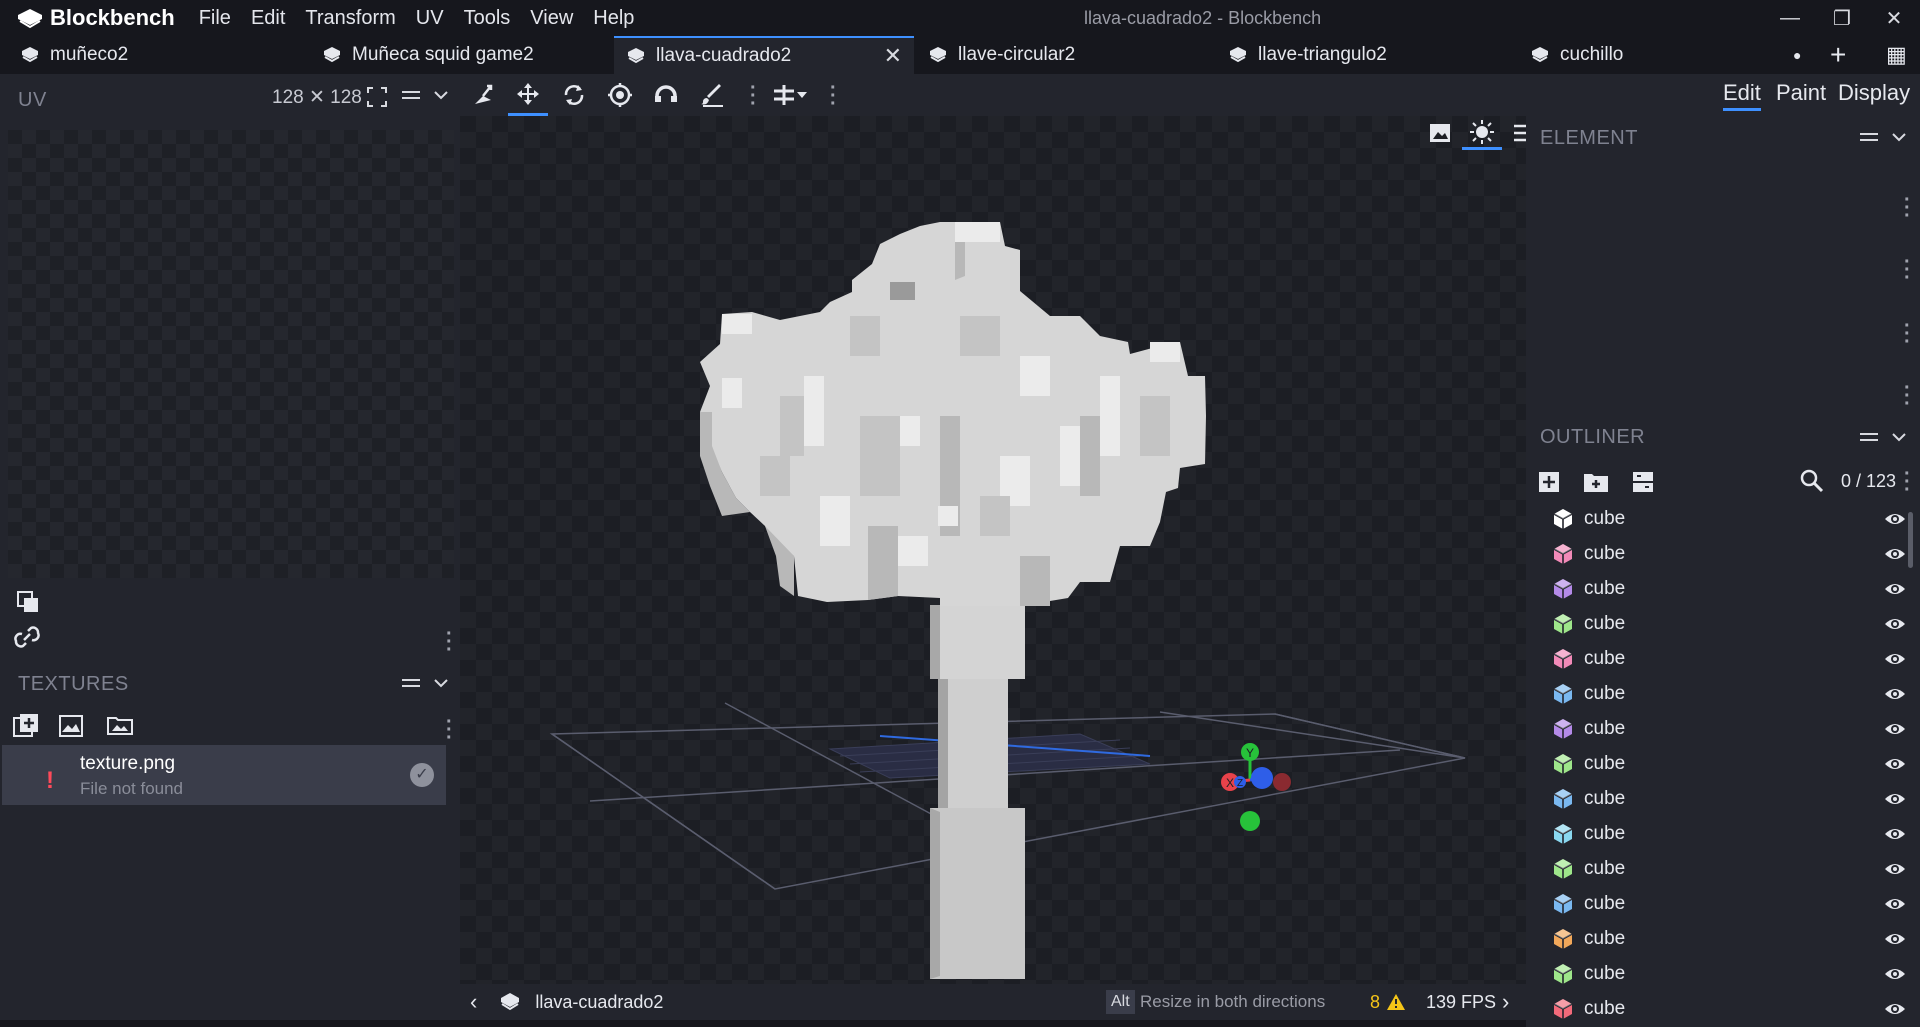  I want to click on move-tool-icon, so click(528, 95).